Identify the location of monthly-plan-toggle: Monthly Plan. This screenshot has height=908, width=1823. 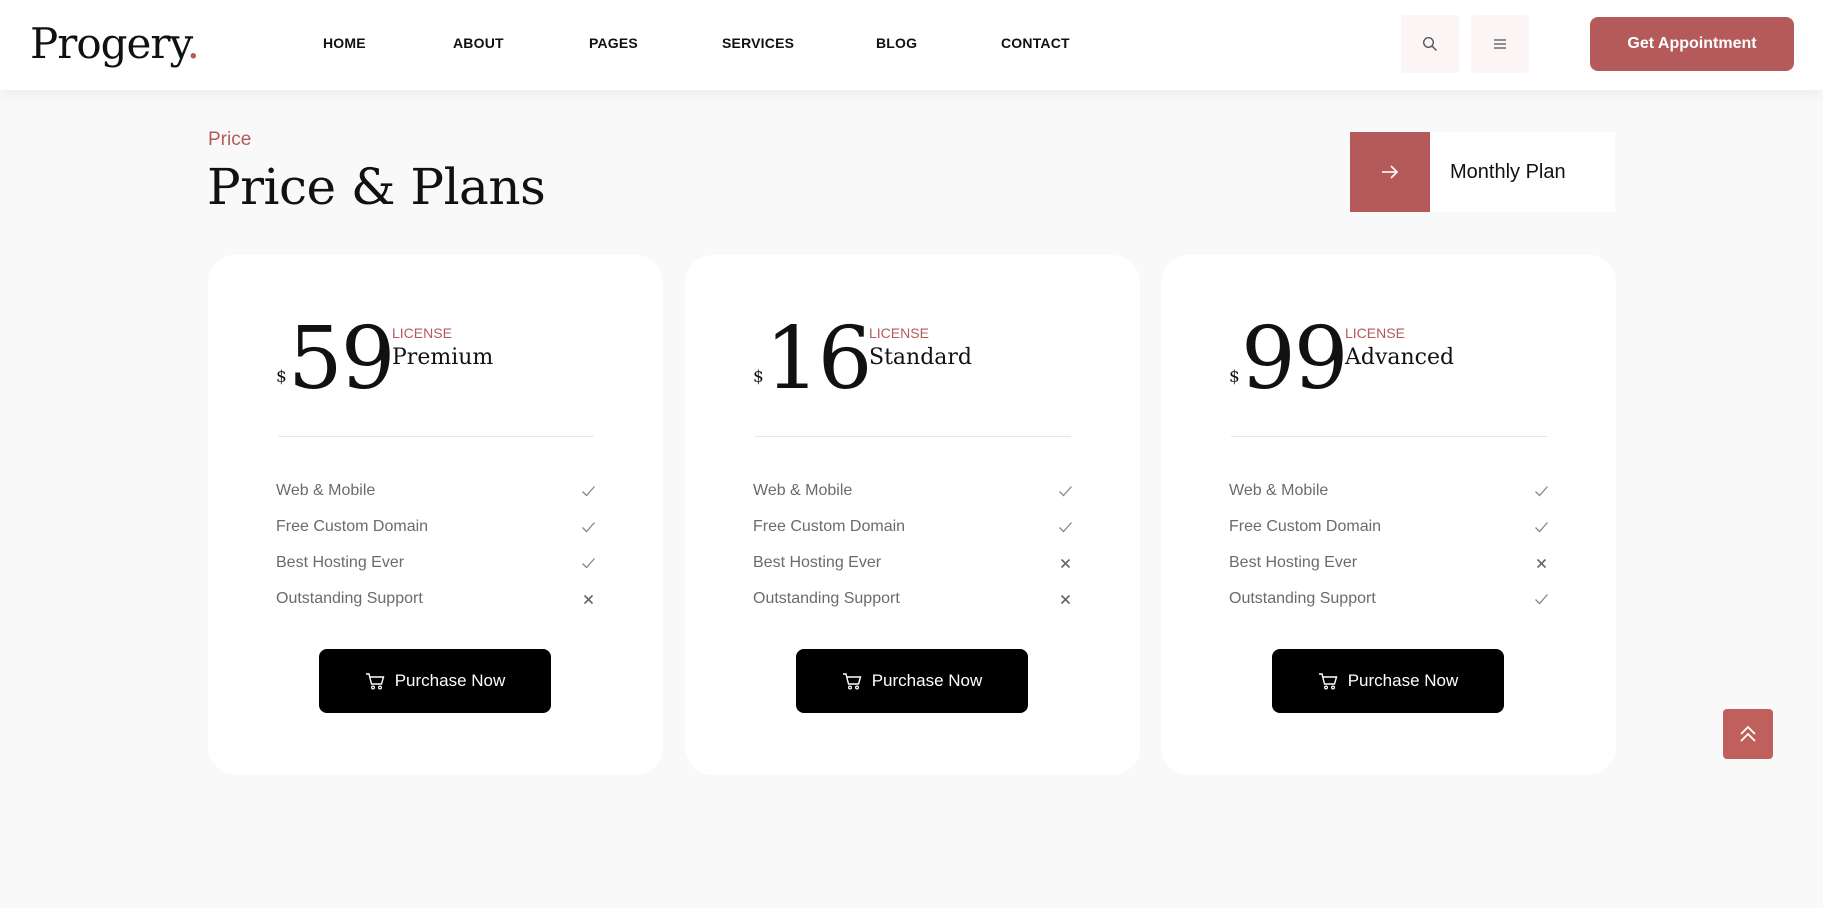
(1482, 172).